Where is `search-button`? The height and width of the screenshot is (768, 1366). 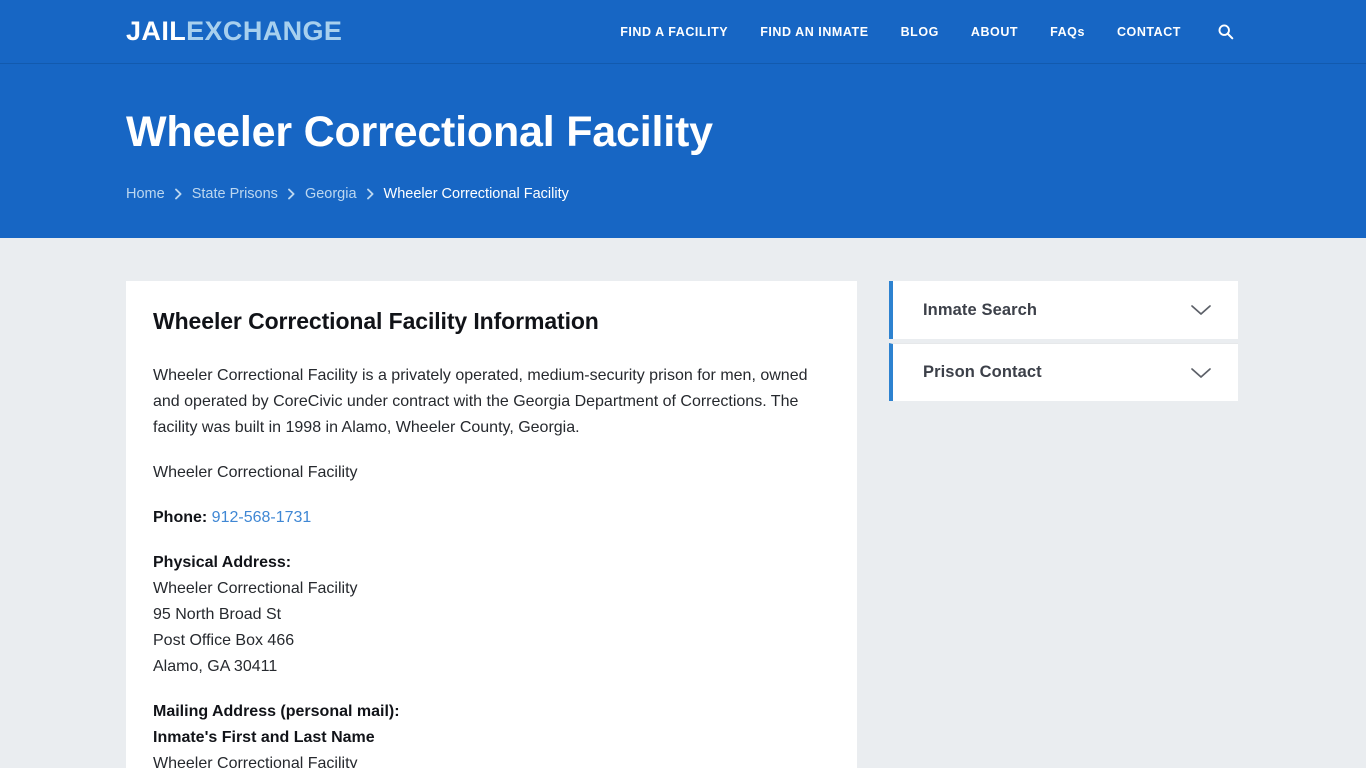
search-button is located at coordinates (1218, 31).